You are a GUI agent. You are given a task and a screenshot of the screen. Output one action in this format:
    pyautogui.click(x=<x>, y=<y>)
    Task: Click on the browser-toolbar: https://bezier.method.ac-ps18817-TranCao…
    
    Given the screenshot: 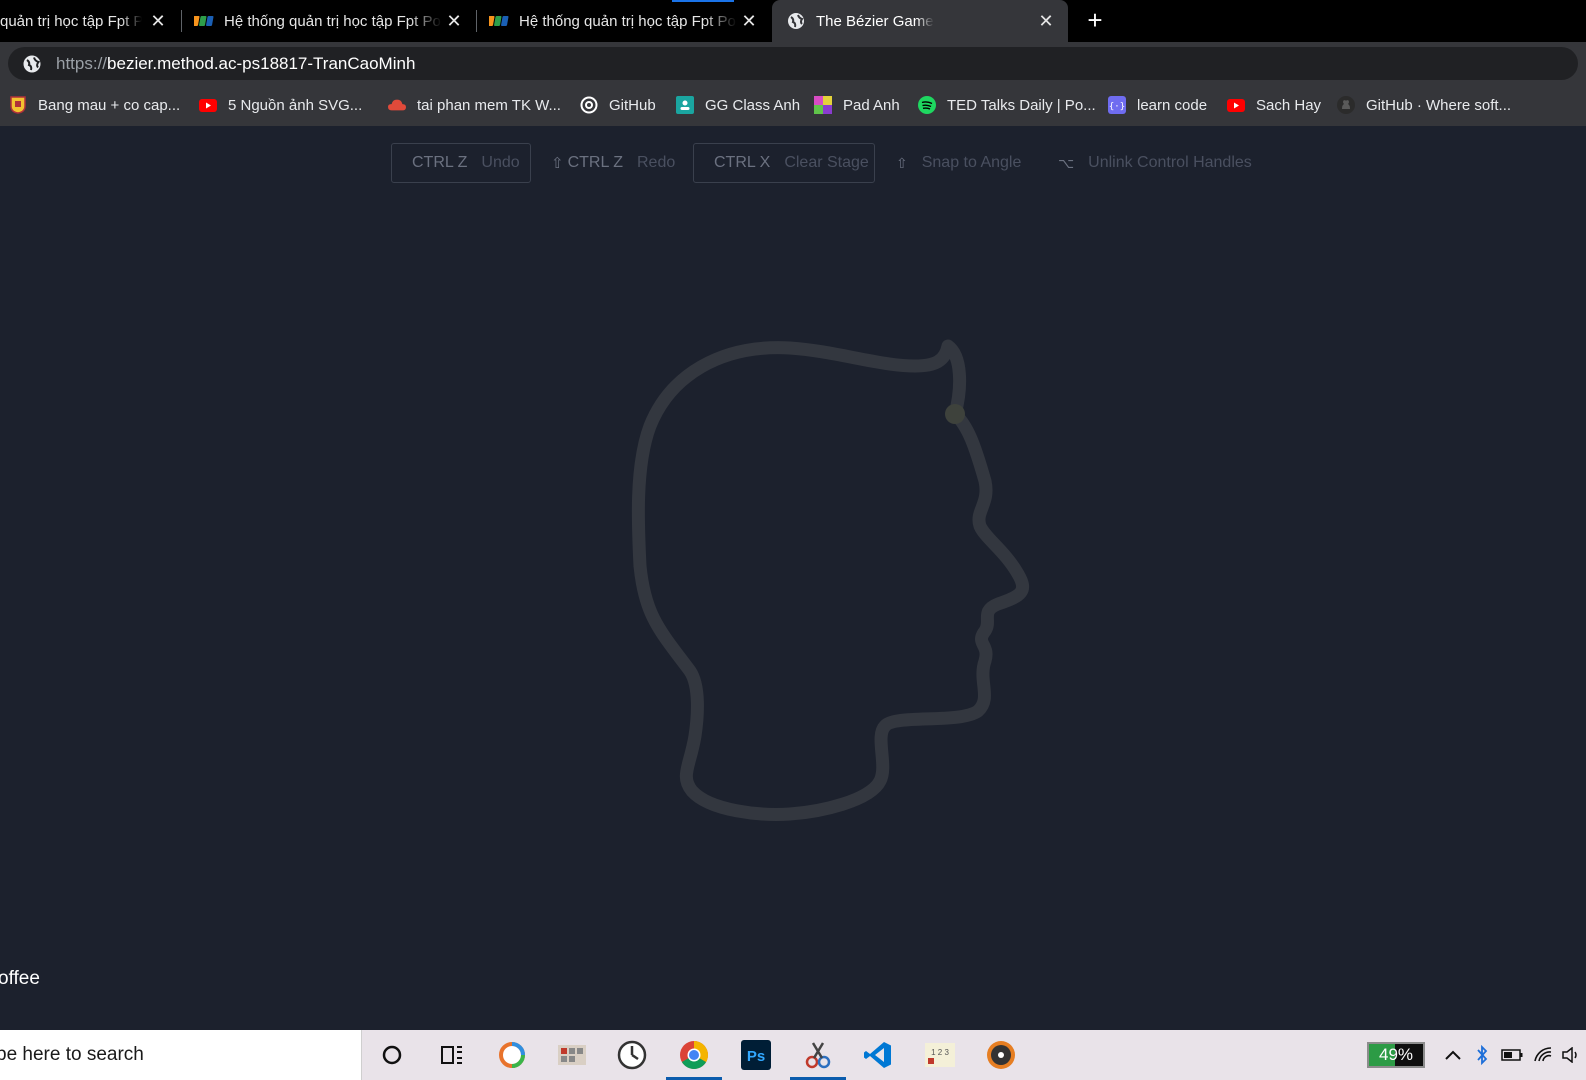 What is the action you would take?
    pyautogui.click(x=793, y=63)
    